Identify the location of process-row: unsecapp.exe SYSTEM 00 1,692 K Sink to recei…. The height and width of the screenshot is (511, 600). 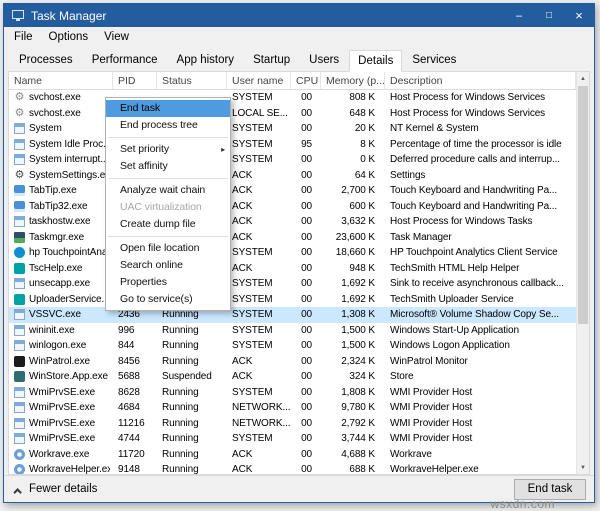
(292, 284).